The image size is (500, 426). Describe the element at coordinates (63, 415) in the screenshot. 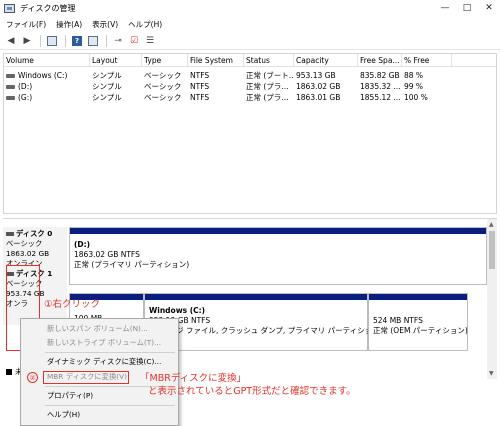

I see `menu-item-help: ヘルプ(H)` at that location.